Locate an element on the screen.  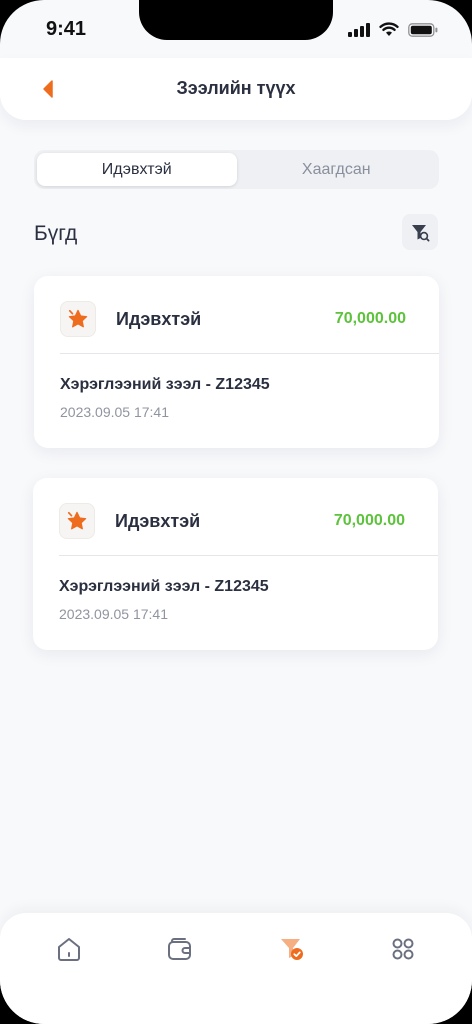
filter-button is located at coordinates (420, 232).